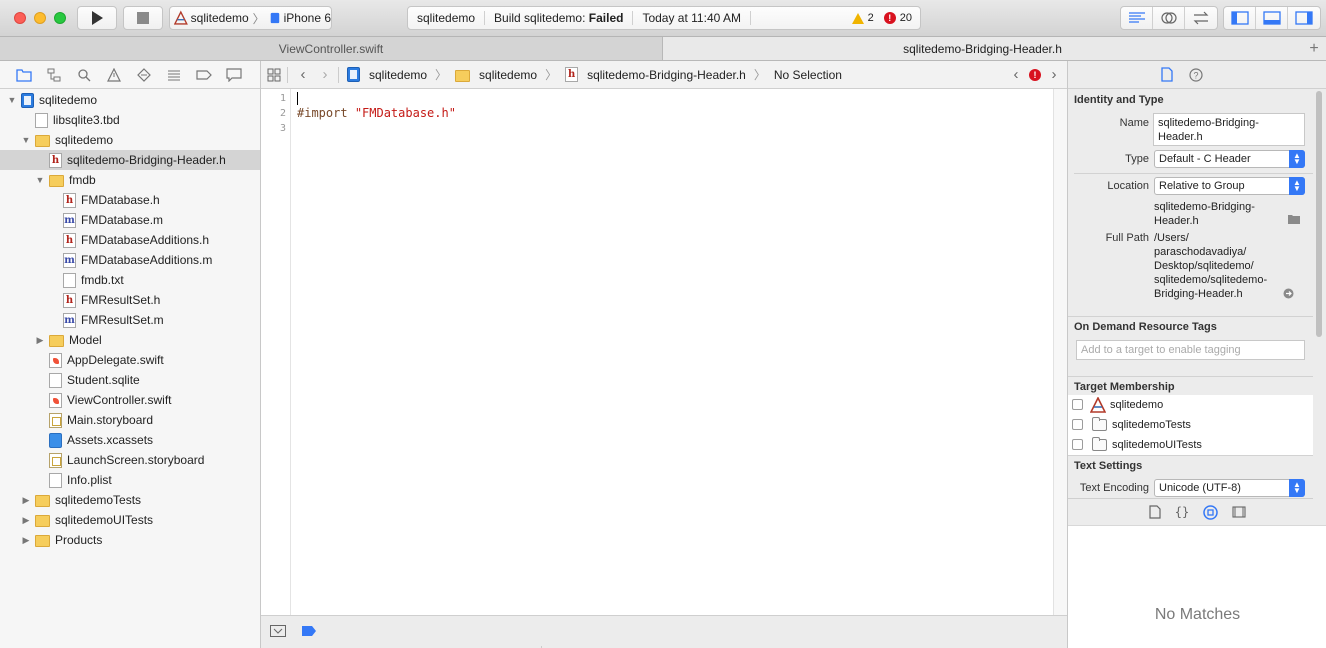  Describe the element at coordinates (23, 75) in the screenshot. I see `project-navigator-tab` at that location.